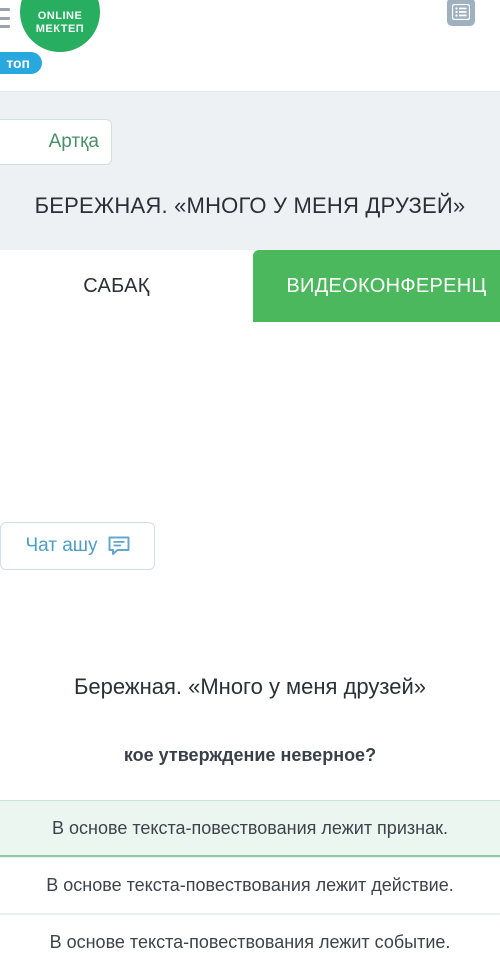 Image resolution: width=500 pixels, height=953 pixels. Describe the element at coordinates (119, 546) in the screenshot. I see `chat-bubble-icon` at that location.